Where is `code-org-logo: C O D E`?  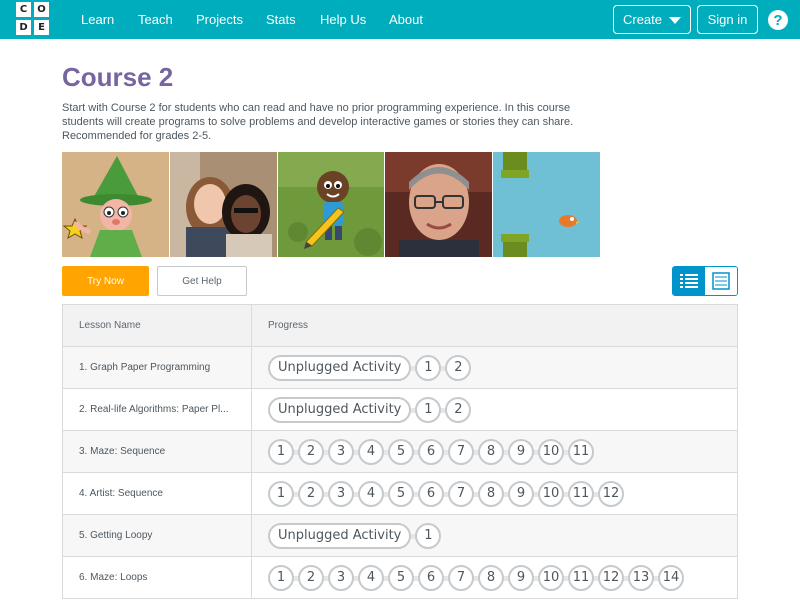 code-org-logo: C O D E is located at coordinates (33, 20).